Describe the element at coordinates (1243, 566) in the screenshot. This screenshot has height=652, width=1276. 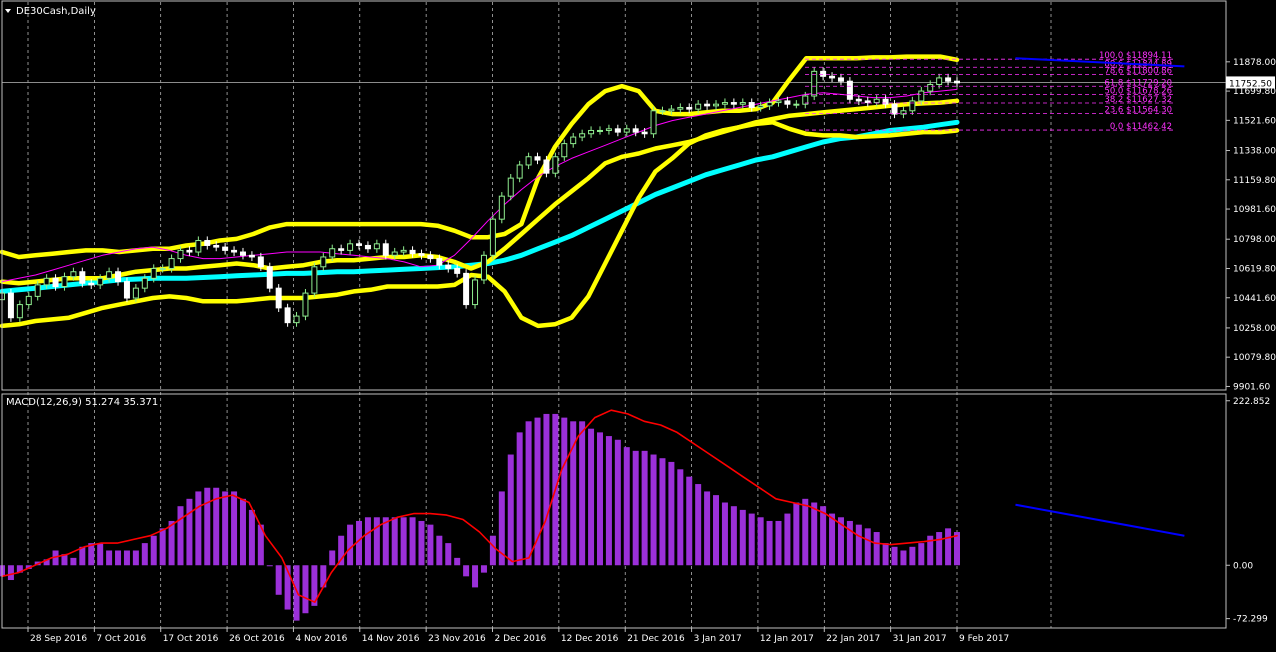
I see `y-tick-label: 0.00` at that location.